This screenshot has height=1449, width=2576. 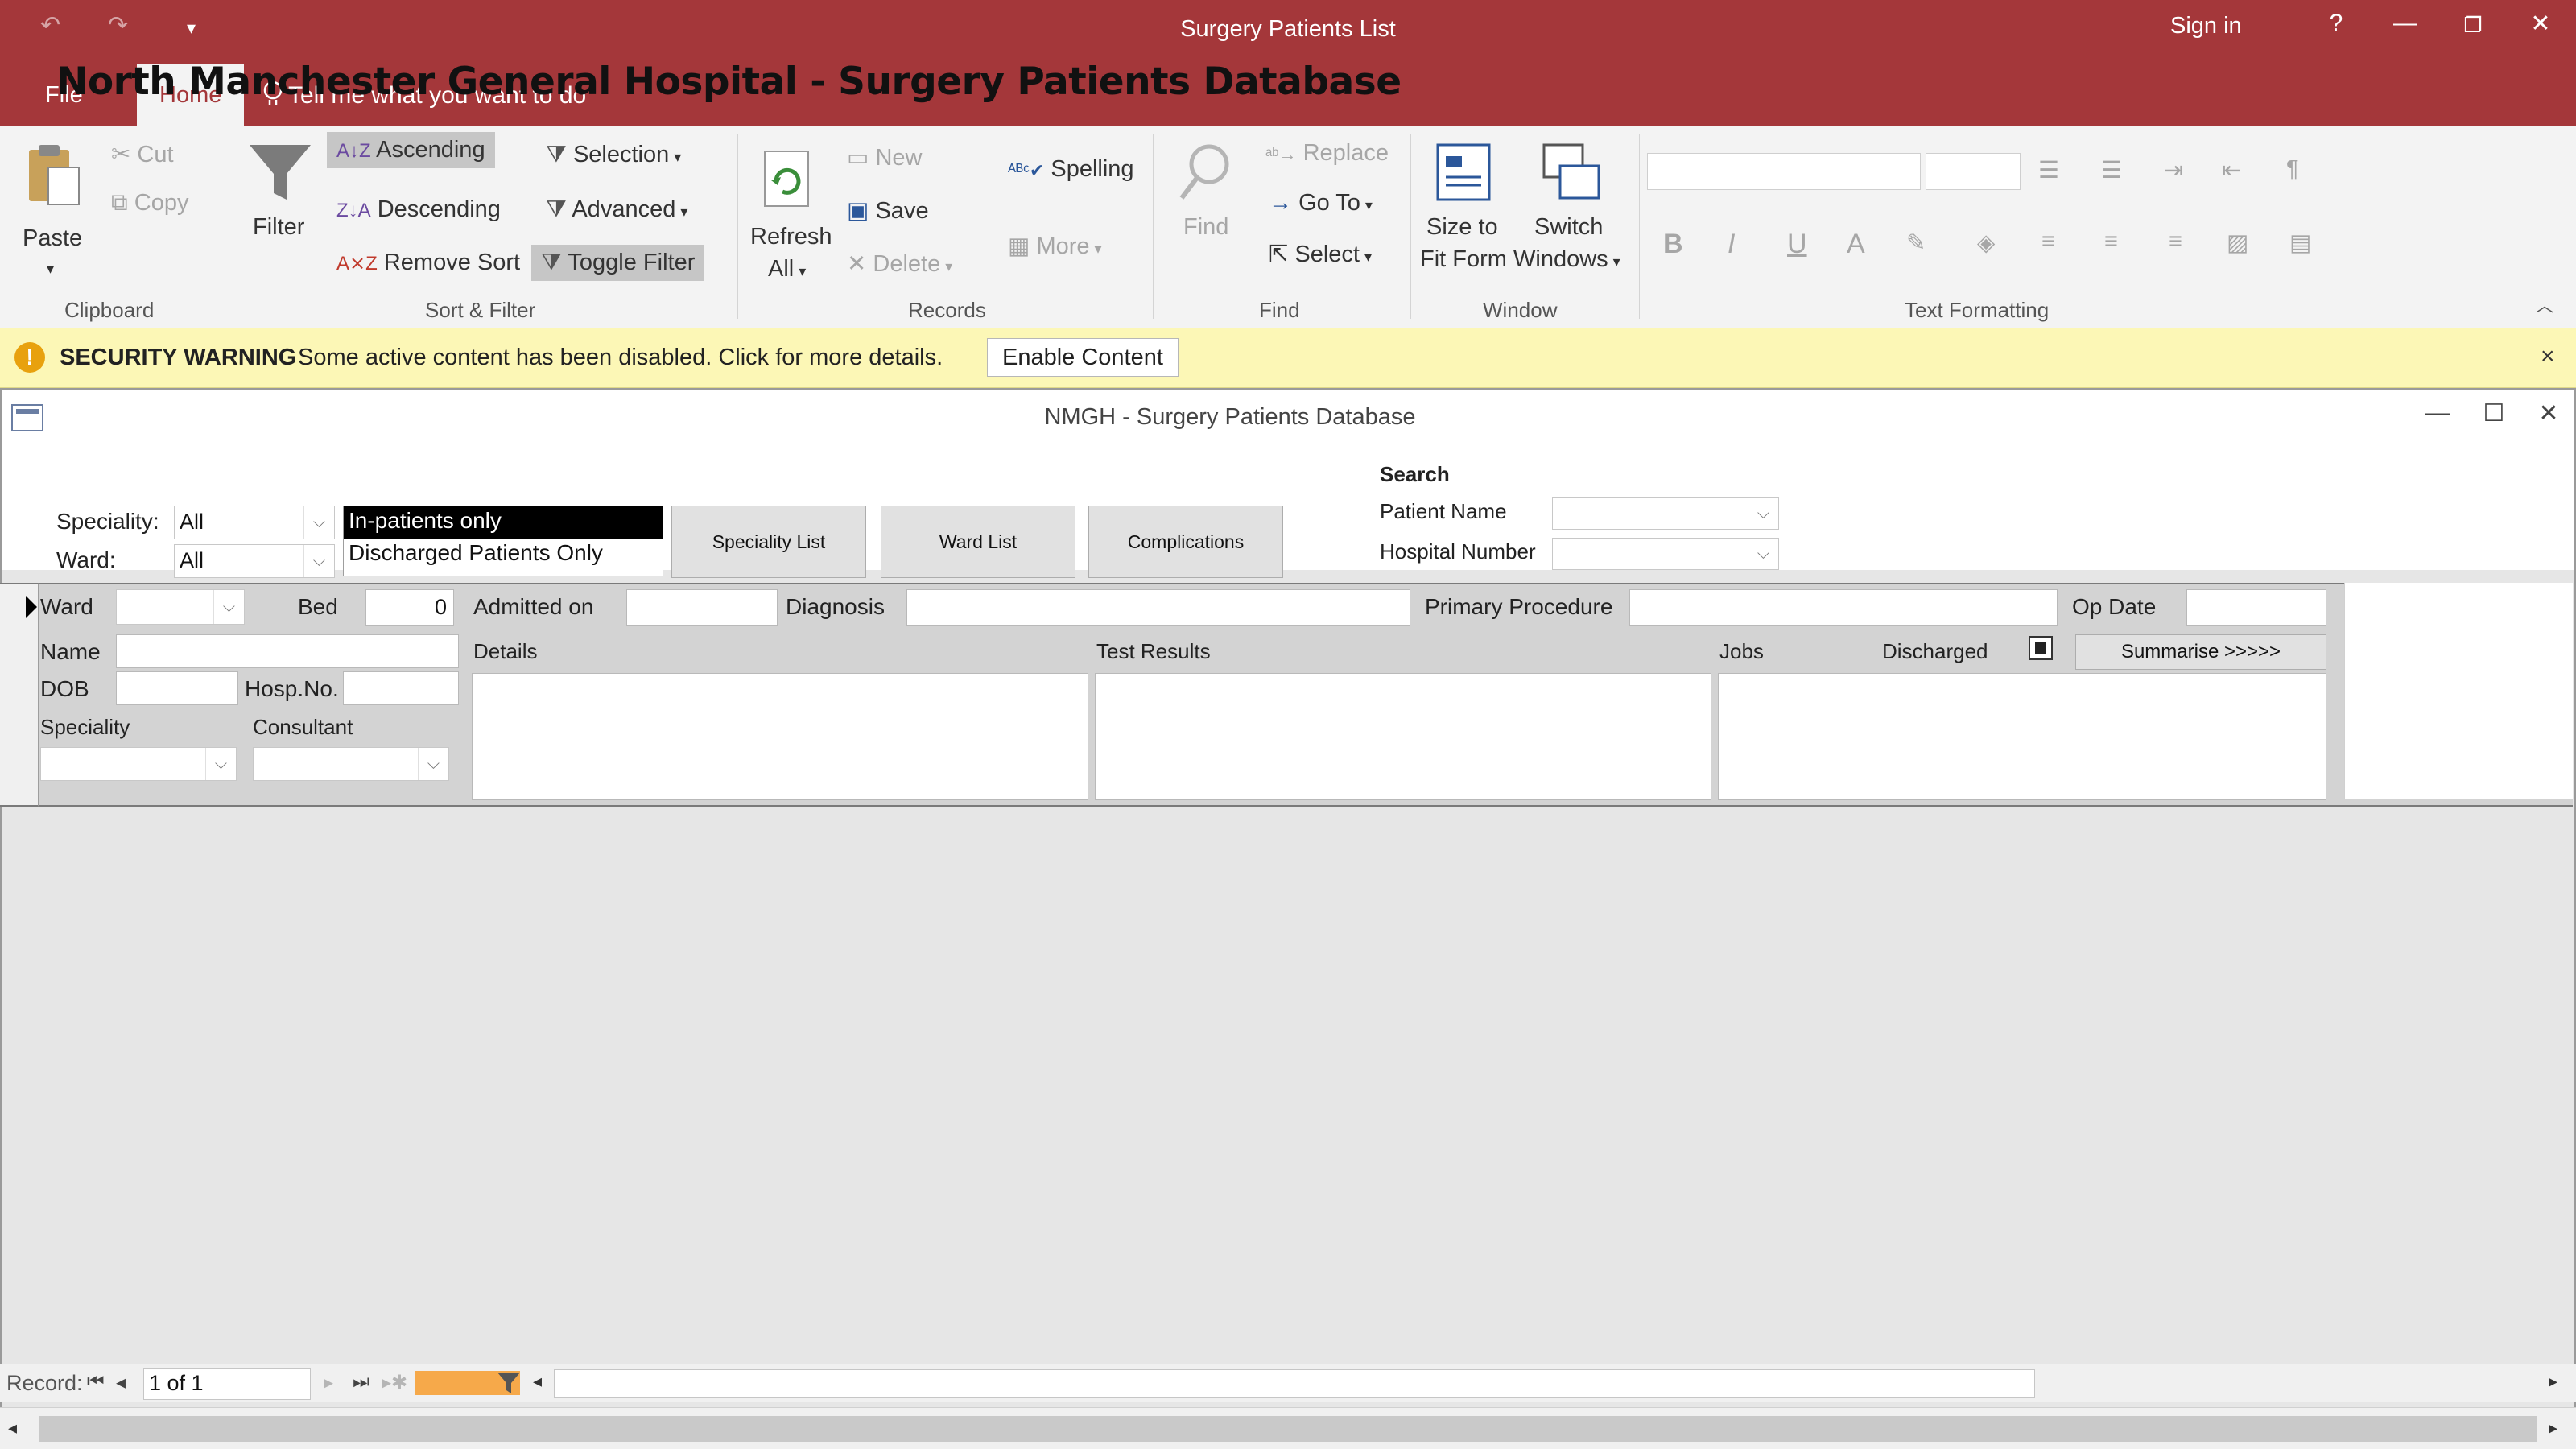 What do you see at coordinates (1071, 169) in the screenshot?
I see `spelling-button: ᴬᴮᶜ✔ Spelling` at bounding box center [1071, 169].